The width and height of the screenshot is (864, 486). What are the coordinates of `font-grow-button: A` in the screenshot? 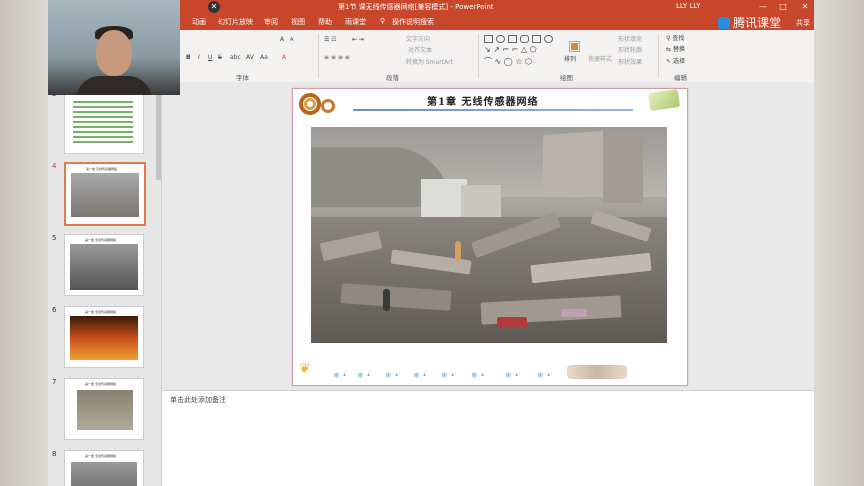 It's located at (282, 39).